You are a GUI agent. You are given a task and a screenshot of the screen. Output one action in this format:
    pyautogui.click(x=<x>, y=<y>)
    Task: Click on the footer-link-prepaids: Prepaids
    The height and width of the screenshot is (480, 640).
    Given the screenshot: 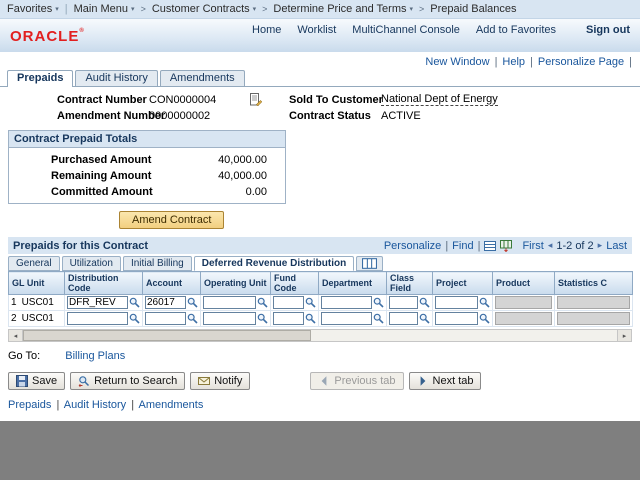 What is the action you would take?
    pyautogui.click(x=29, y=405)
    